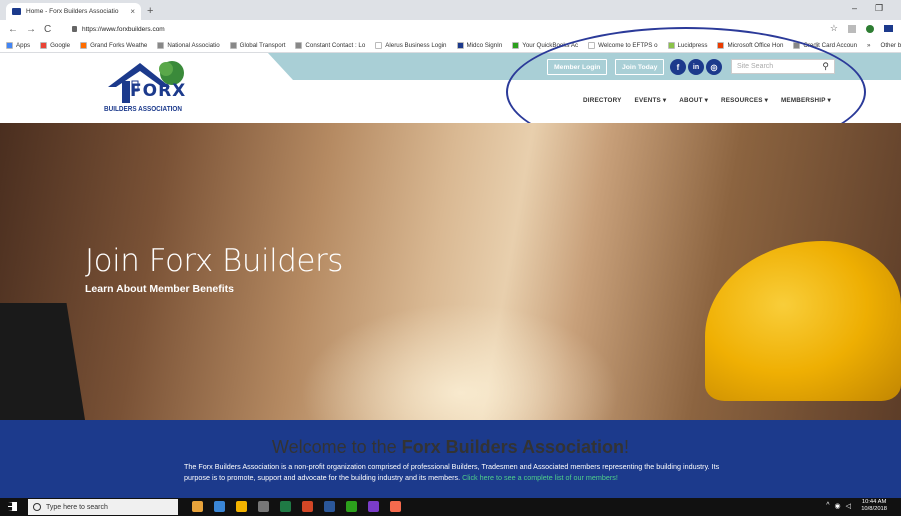 The image size is (901, 516). I want to click on network-icon: ◉, so click(838, 506).